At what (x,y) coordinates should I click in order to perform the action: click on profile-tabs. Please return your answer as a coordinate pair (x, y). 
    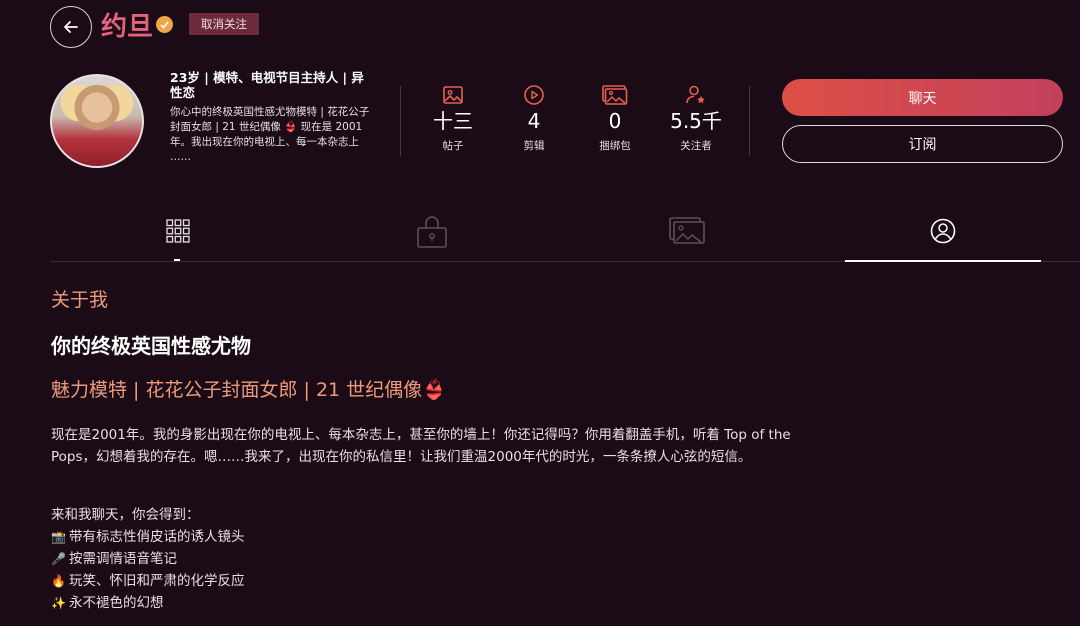
    Looking at the image, I should click on (565, 231).